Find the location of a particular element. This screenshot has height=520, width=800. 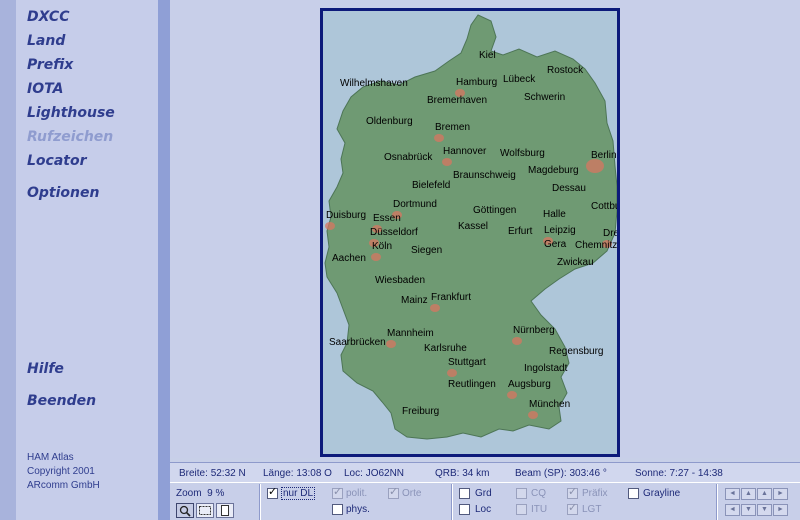

zoom-area-button is located at coordinates (205, 510).